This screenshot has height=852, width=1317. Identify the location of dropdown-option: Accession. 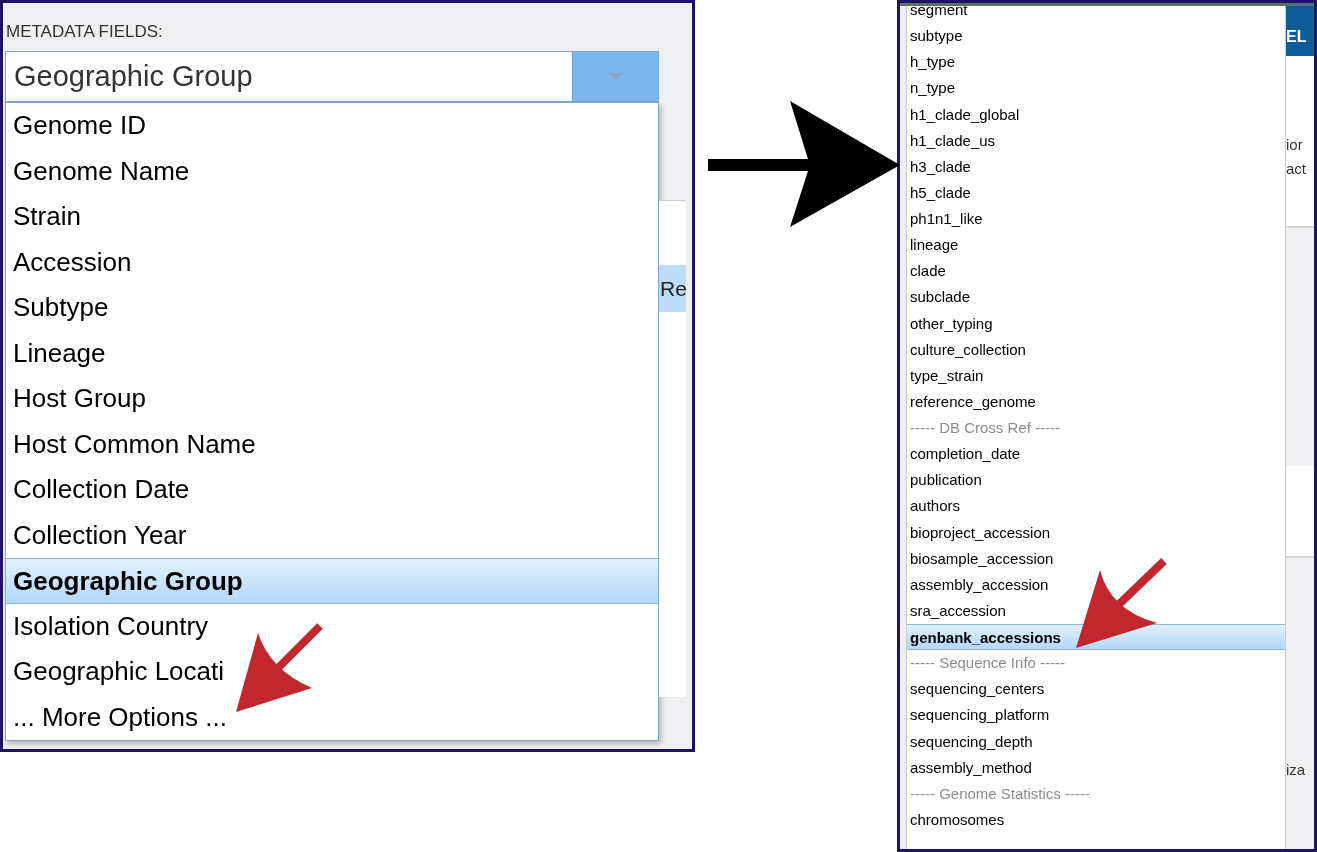
(332, 262).